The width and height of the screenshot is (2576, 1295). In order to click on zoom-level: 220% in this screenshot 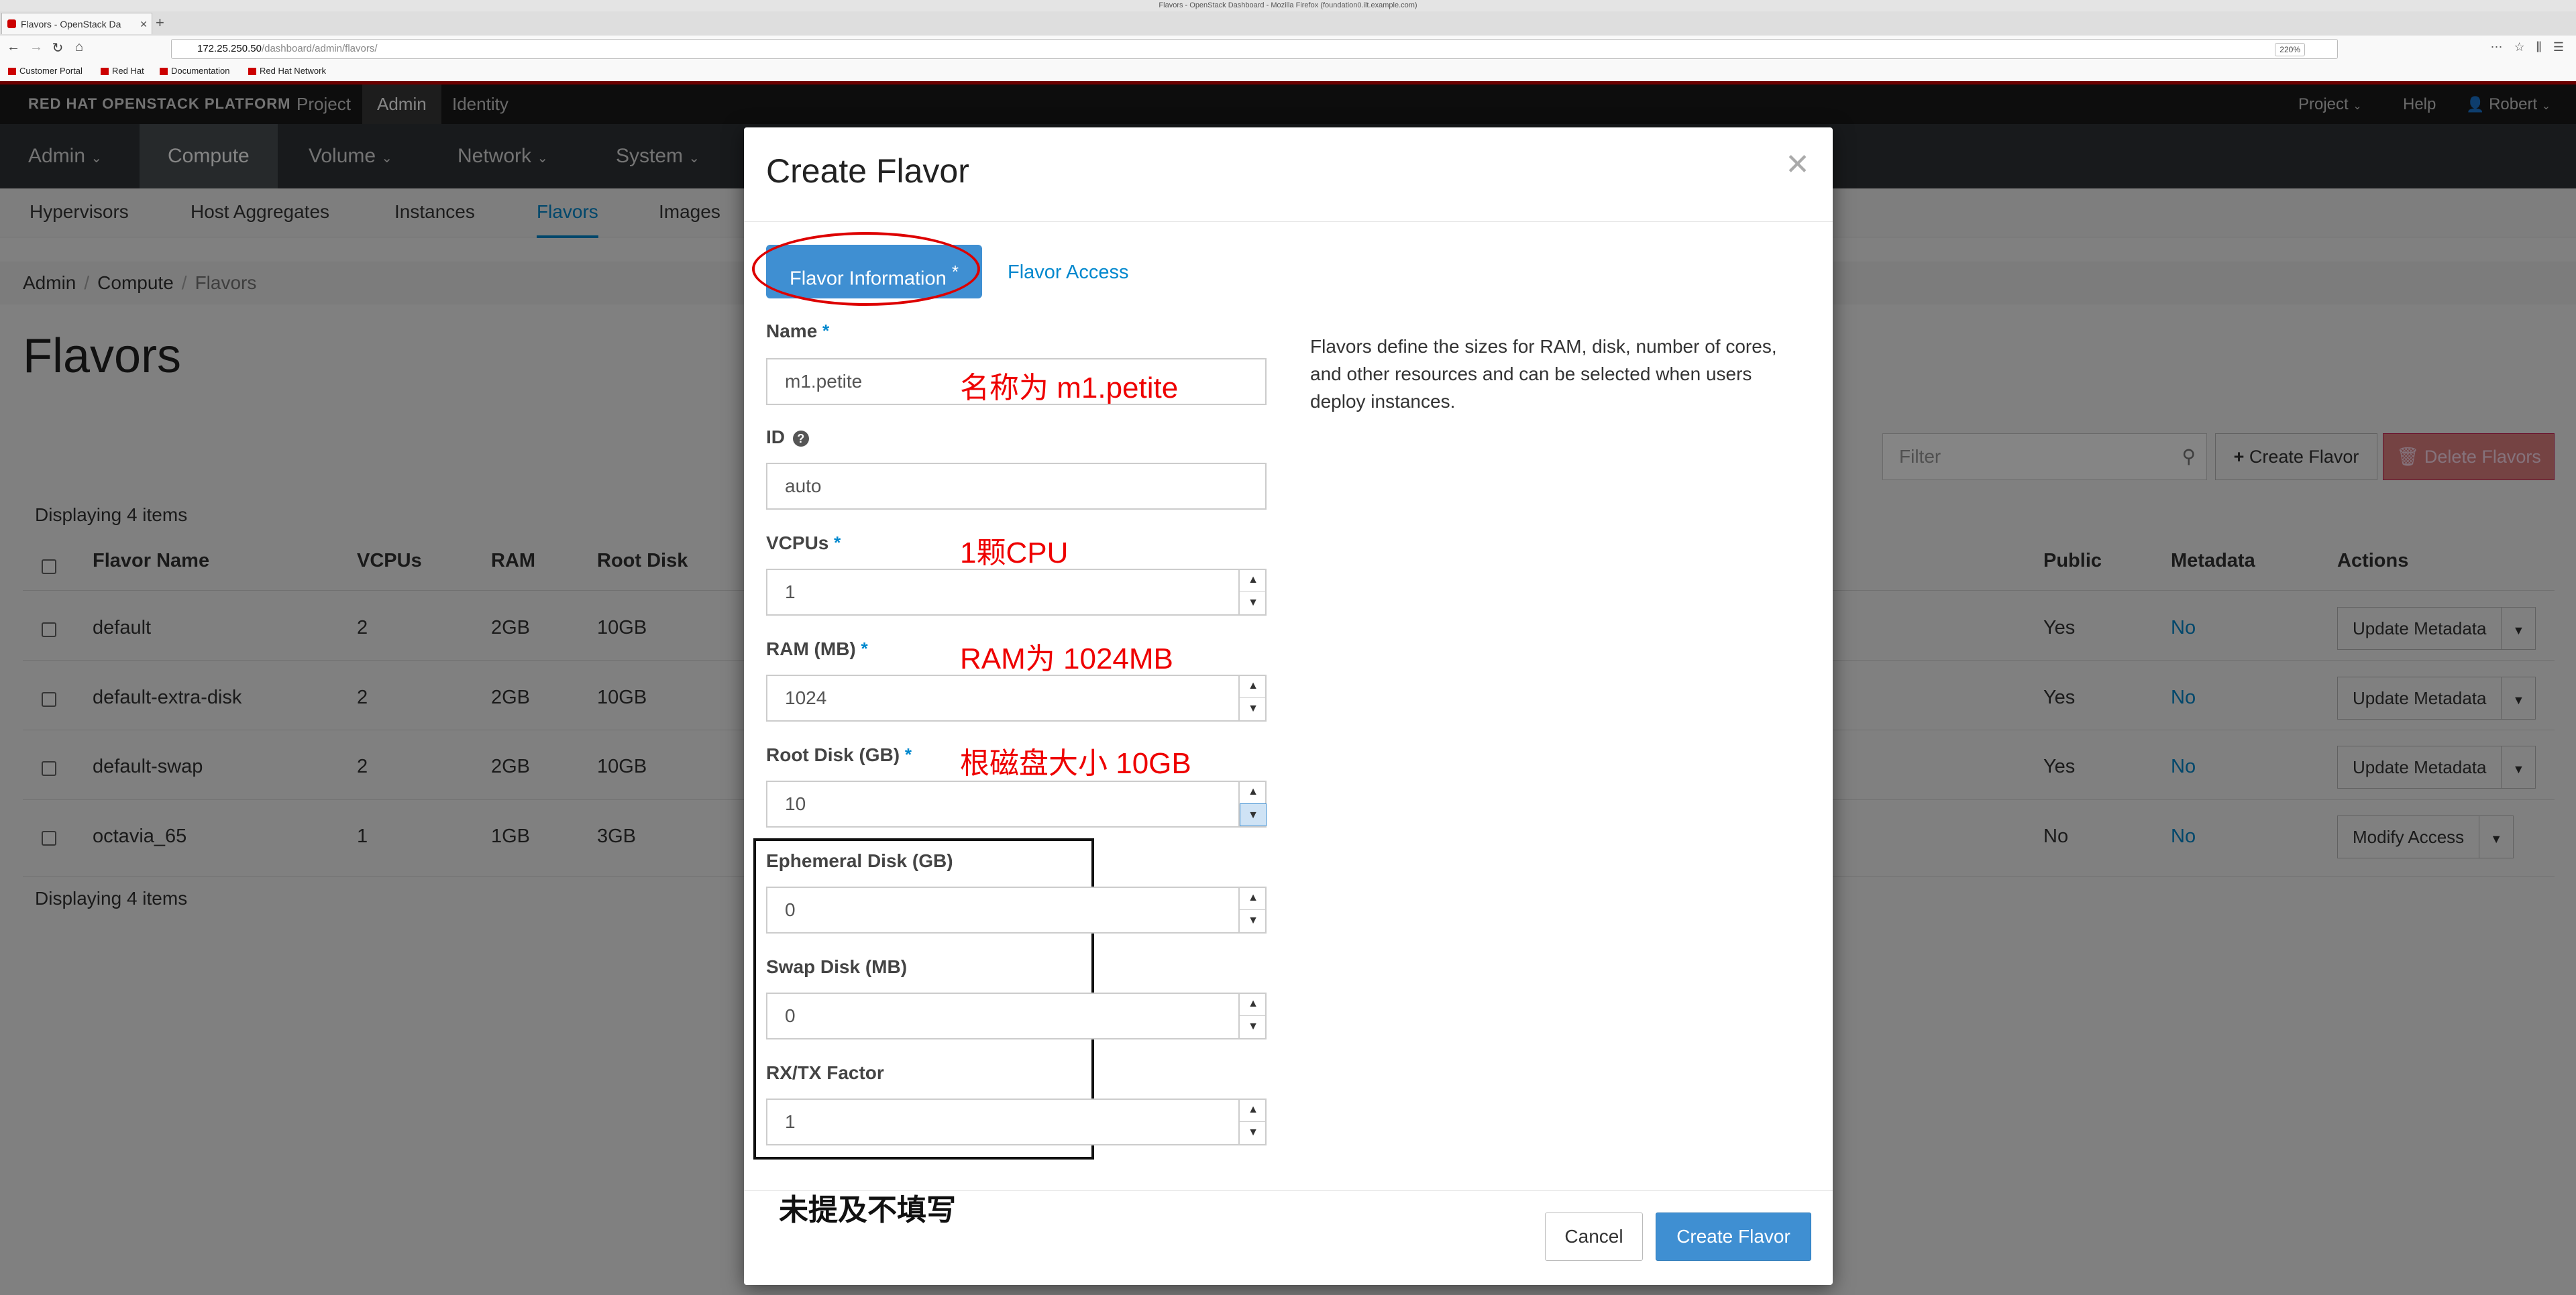, I will do `click(2290, 50)`.